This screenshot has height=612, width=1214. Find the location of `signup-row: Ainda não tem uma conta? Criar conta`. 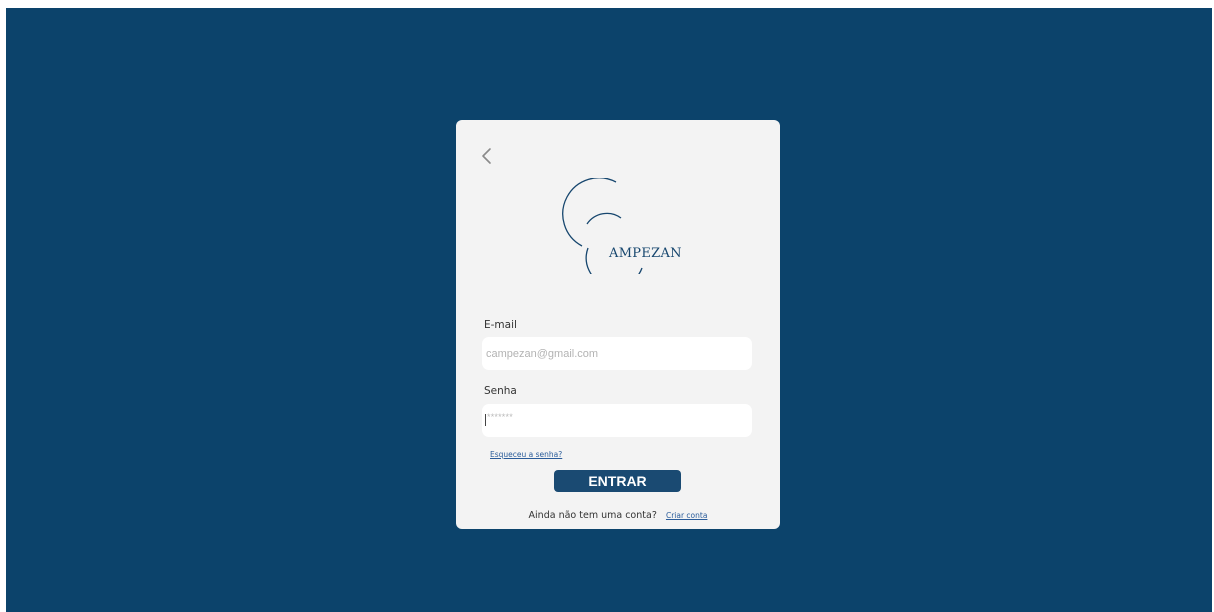

signup-row: Ainda não tem uma conta? Criar conta is located at coordinates (618, 512).